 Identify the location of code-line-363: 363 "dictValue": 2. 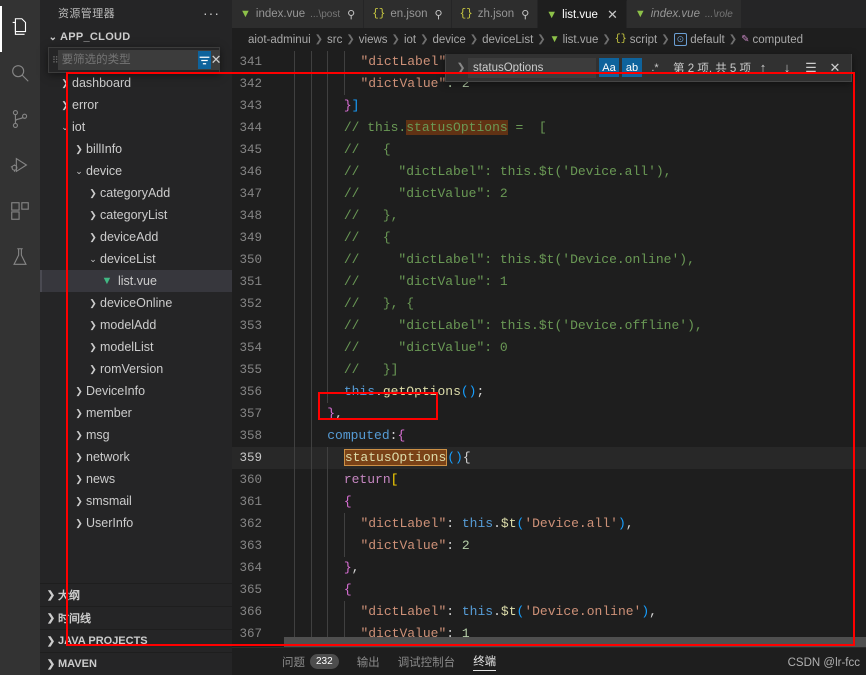
(549, 546).